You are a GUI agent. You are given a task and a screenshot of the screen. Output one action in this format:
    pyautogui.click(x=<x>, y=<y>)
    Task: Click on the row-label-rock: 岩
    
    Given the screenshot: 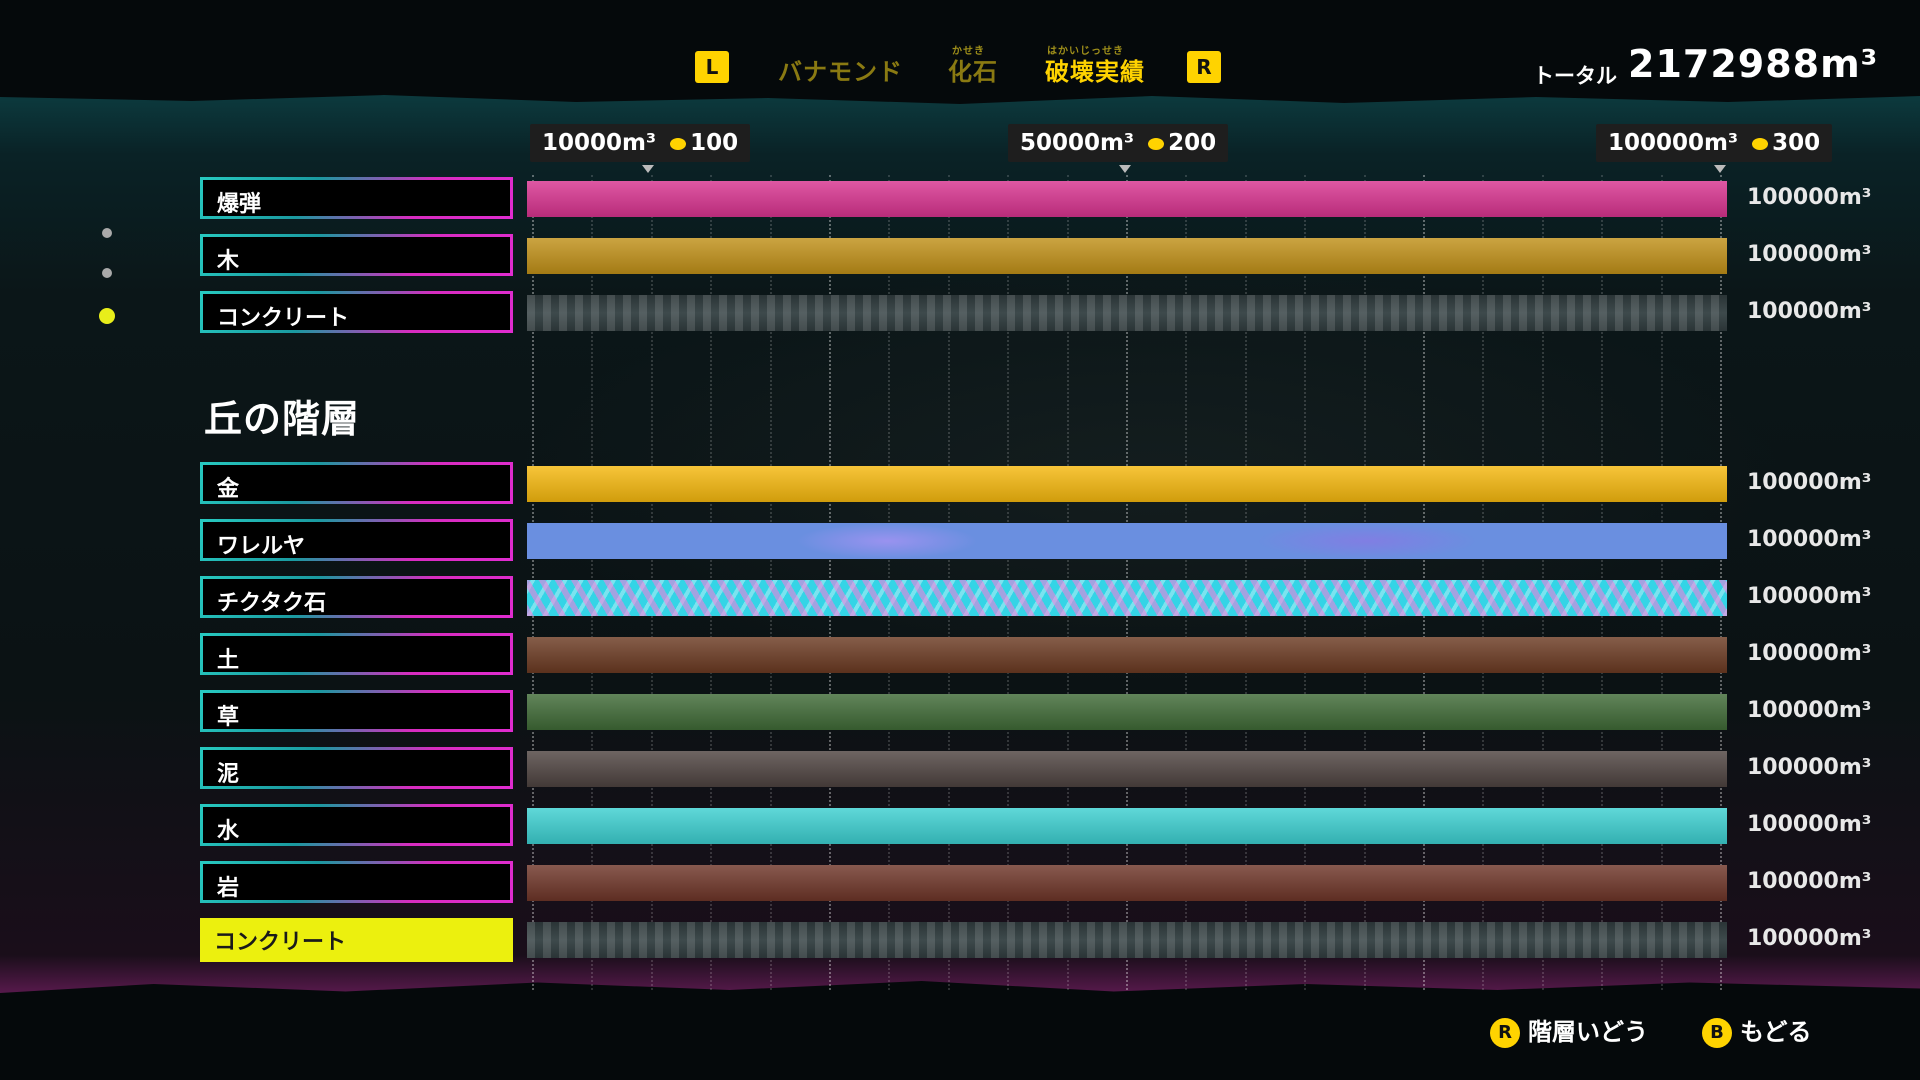 What is the action you would take?
    pyautogui.click(x=356, y=882)
    